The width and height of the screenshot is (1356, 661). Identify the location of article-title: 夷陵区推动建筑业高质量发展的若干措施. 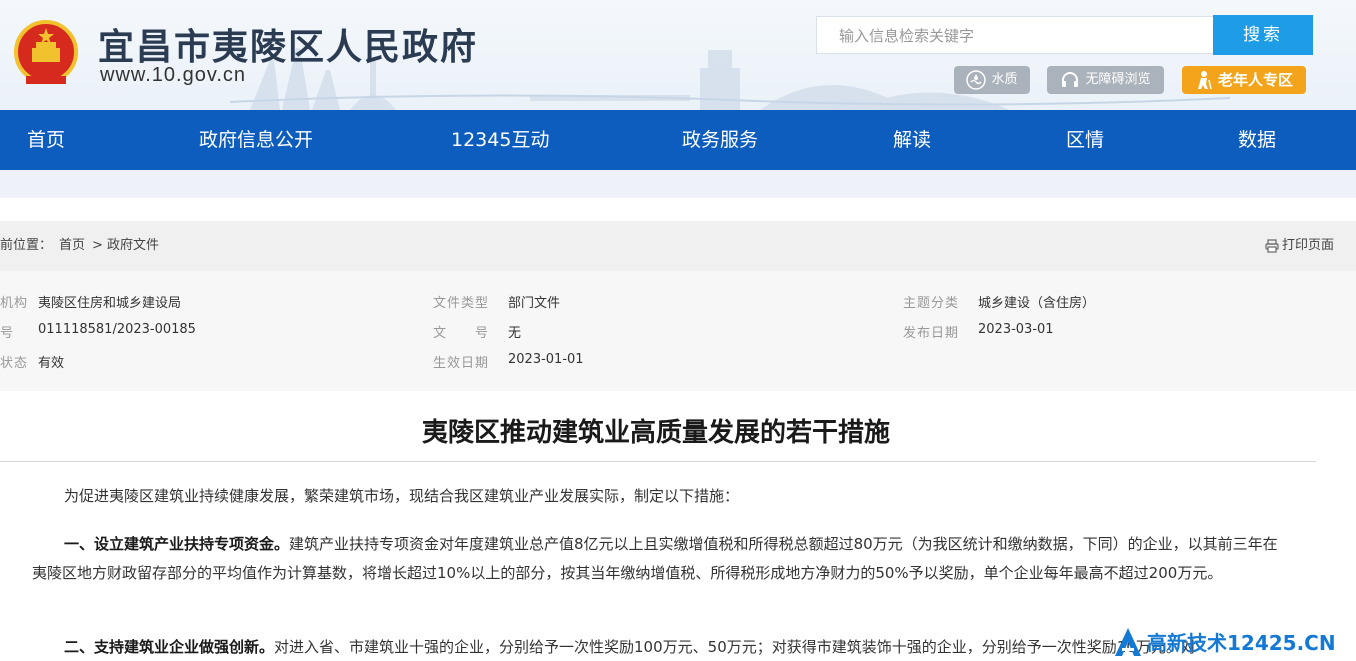
(655, 433).